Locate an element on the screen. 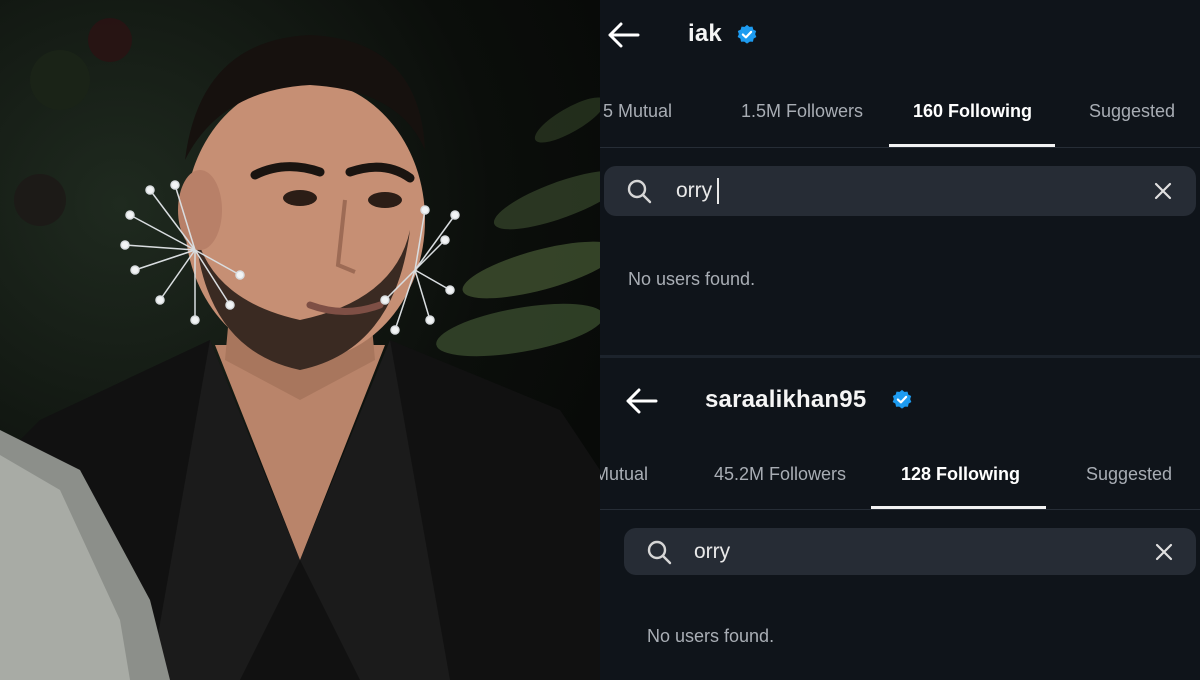 This screenshot has height=680, width=1200. tab-following: 160 Following is located at coordinates (972, 111).